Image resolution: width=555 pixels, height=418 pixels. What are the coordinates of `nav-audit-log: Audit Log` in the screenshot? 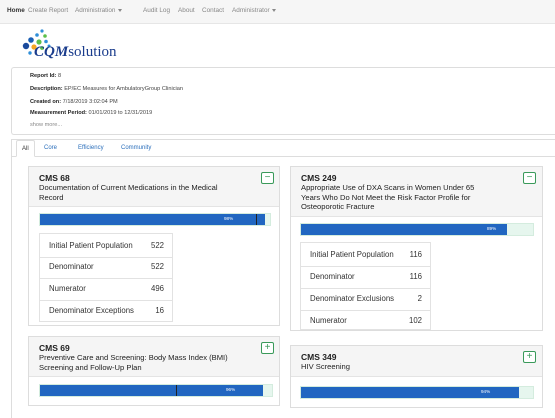 It's located at (156, 10).